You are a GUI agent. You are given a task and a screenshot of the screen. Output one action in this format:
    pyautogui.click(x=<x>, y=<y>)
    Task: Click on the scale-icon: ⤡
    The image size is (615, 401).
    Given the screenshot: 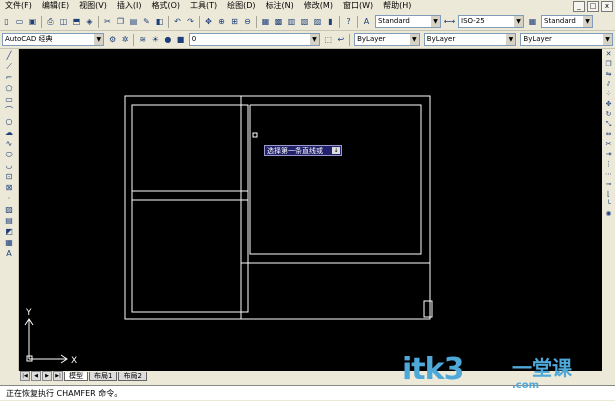 What is the action you would take?
    pyautogui.click(x=609, y=124)
    